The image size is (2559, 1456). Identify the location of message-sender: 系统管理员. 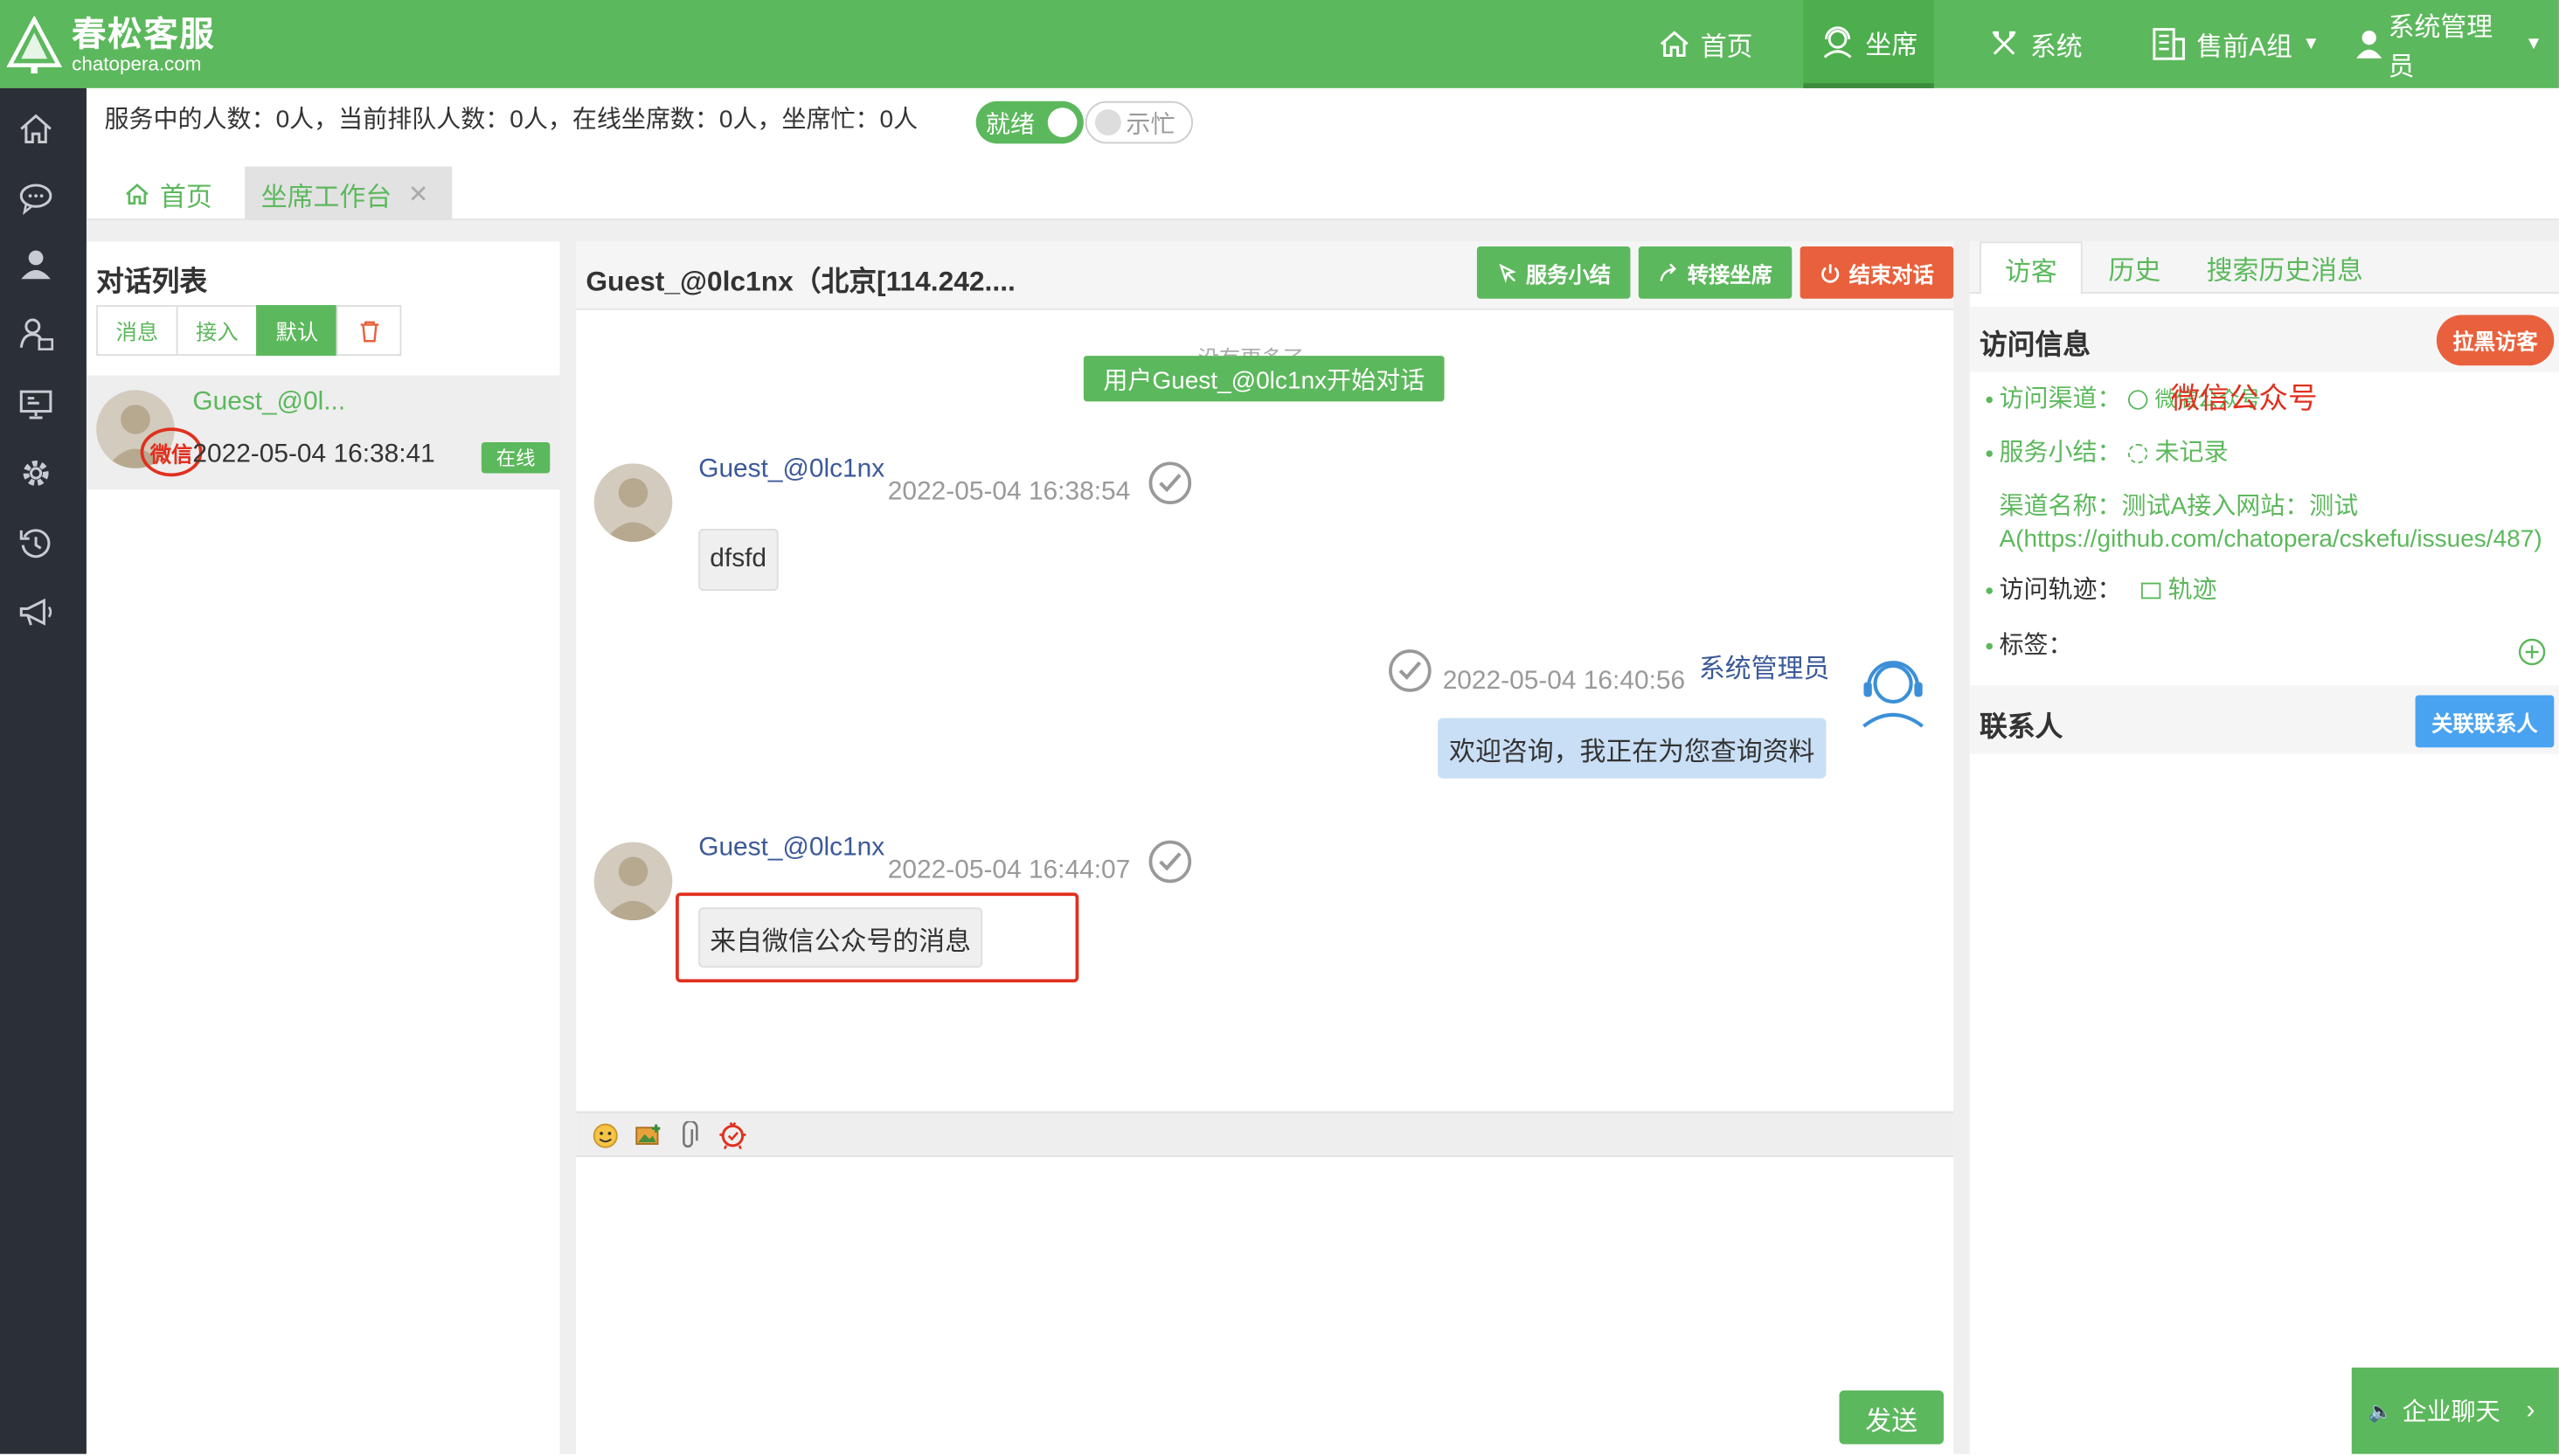
(1764, 669).